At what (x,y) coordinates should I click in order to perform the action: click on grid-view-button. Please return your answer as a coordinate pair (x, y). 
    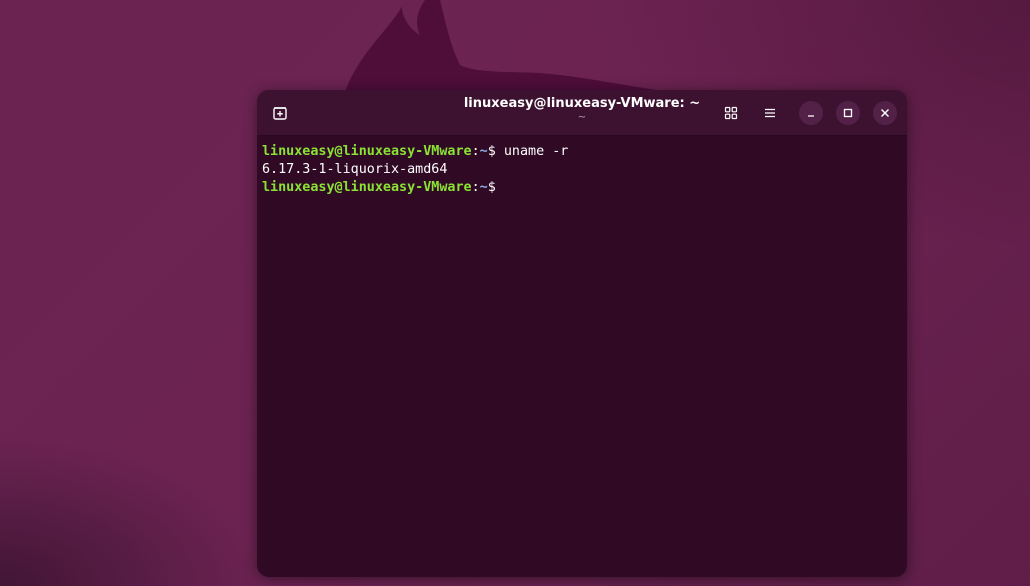
    Looking at the image, I should click on (731, 113).